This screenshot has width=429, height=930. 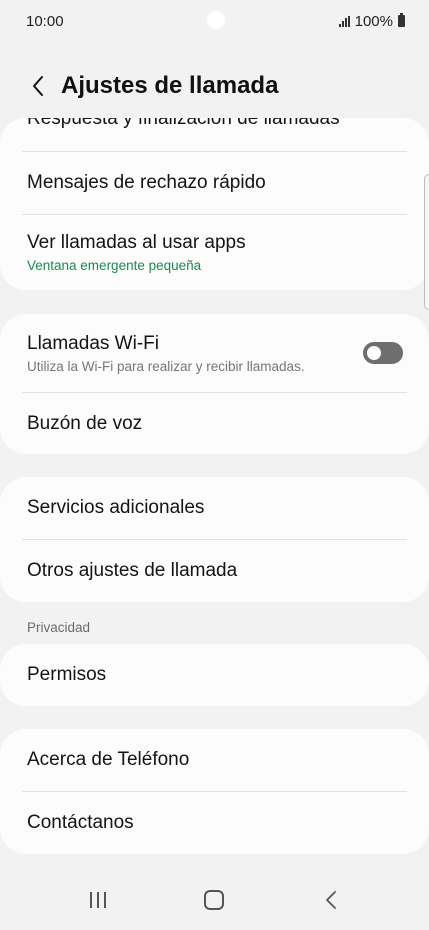 What do you see at coordinates (116, 507) in the screenshot?
I see `row-title: Servicios adicionales` at bounding box center [116, 507].